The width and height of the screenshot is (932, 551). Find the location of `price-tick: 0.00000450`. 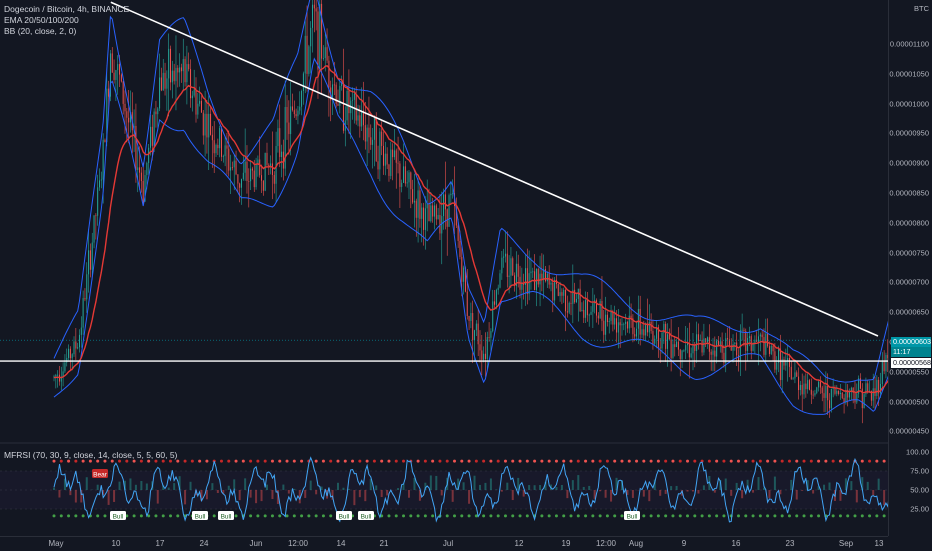

price-tick: 0.00000450 is located at coordinates (909, 431).